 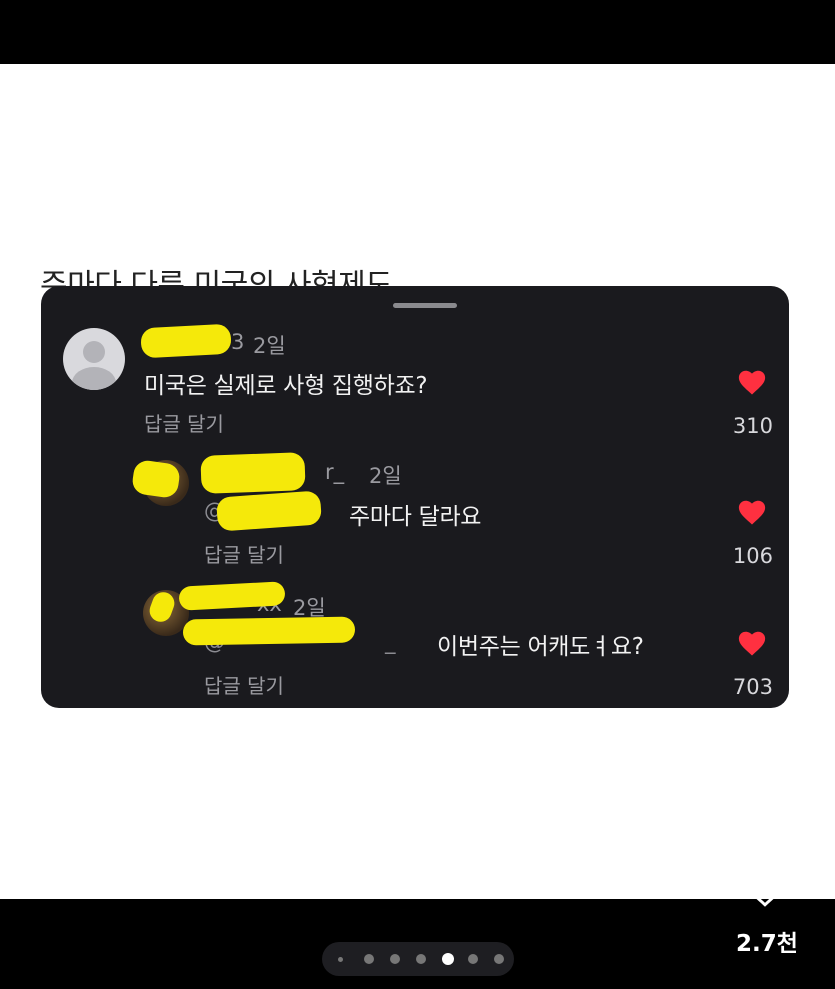 I want to click on comment-username: 3, so click(x=237, y=342).